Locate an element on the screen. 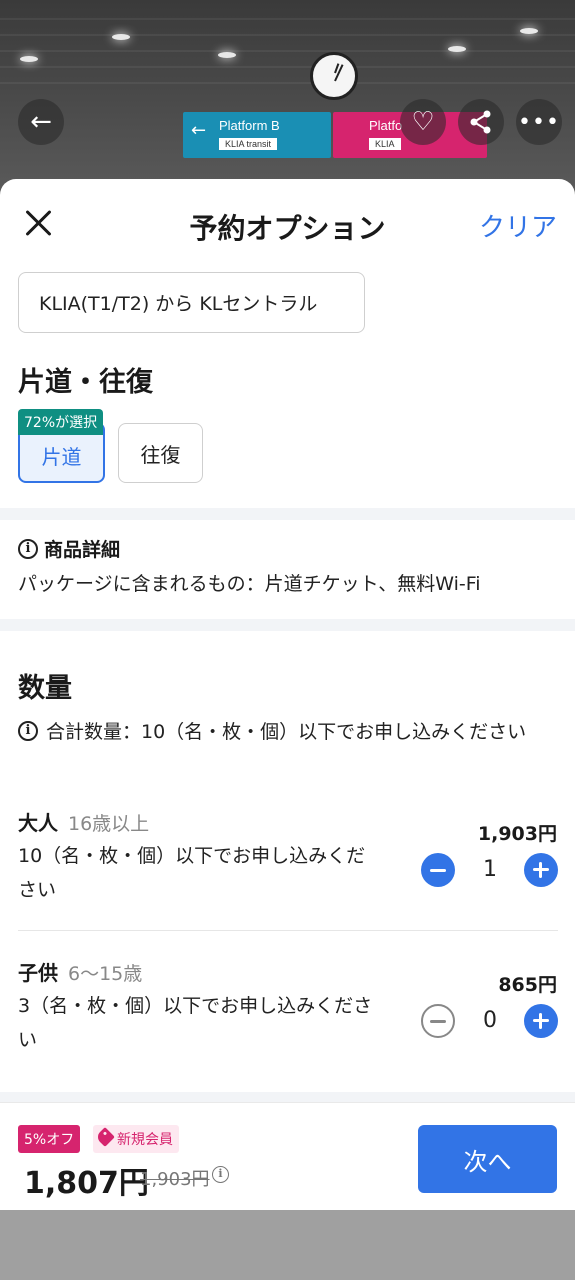  discount-badge: 5%オフ is located at coordinates (49, 1139).